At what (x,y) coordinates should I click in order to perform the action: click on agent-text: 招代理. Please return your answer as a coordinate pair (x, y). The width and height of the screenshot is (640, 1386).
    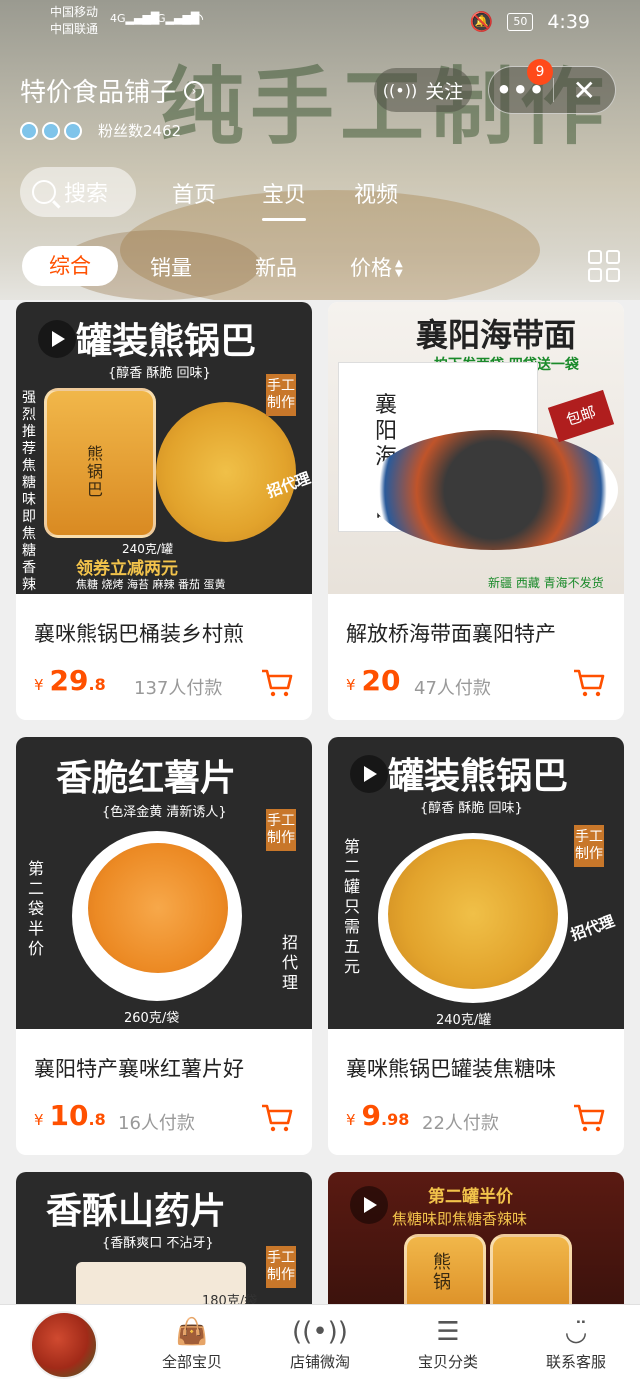
    Looking at the image, I should click on (592, 928).